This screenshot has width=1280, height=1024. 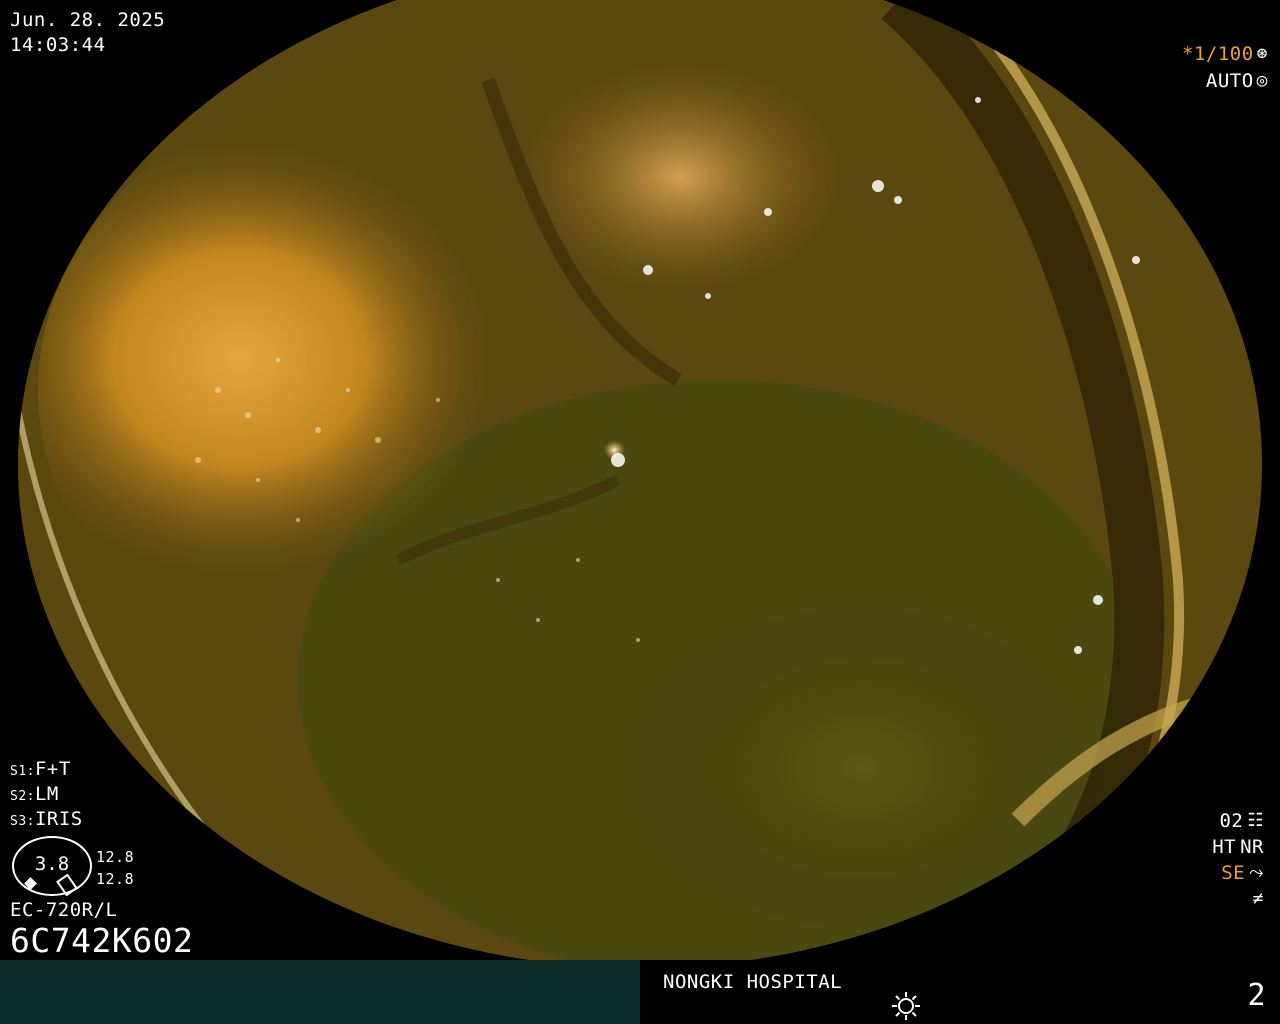 What do you see at coordinates (58, 819) in the screenshot?
I see `setting-s3-value: IRIS` at bounding box center [58, 819].